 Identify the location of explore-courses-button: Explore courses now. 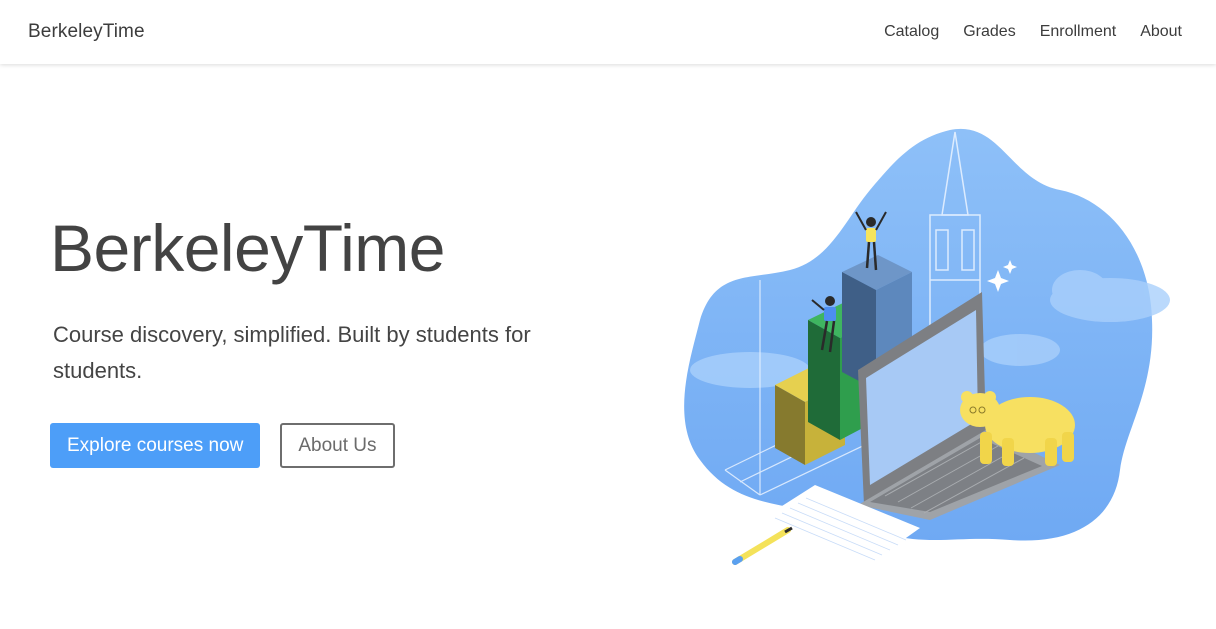
(155, 445).